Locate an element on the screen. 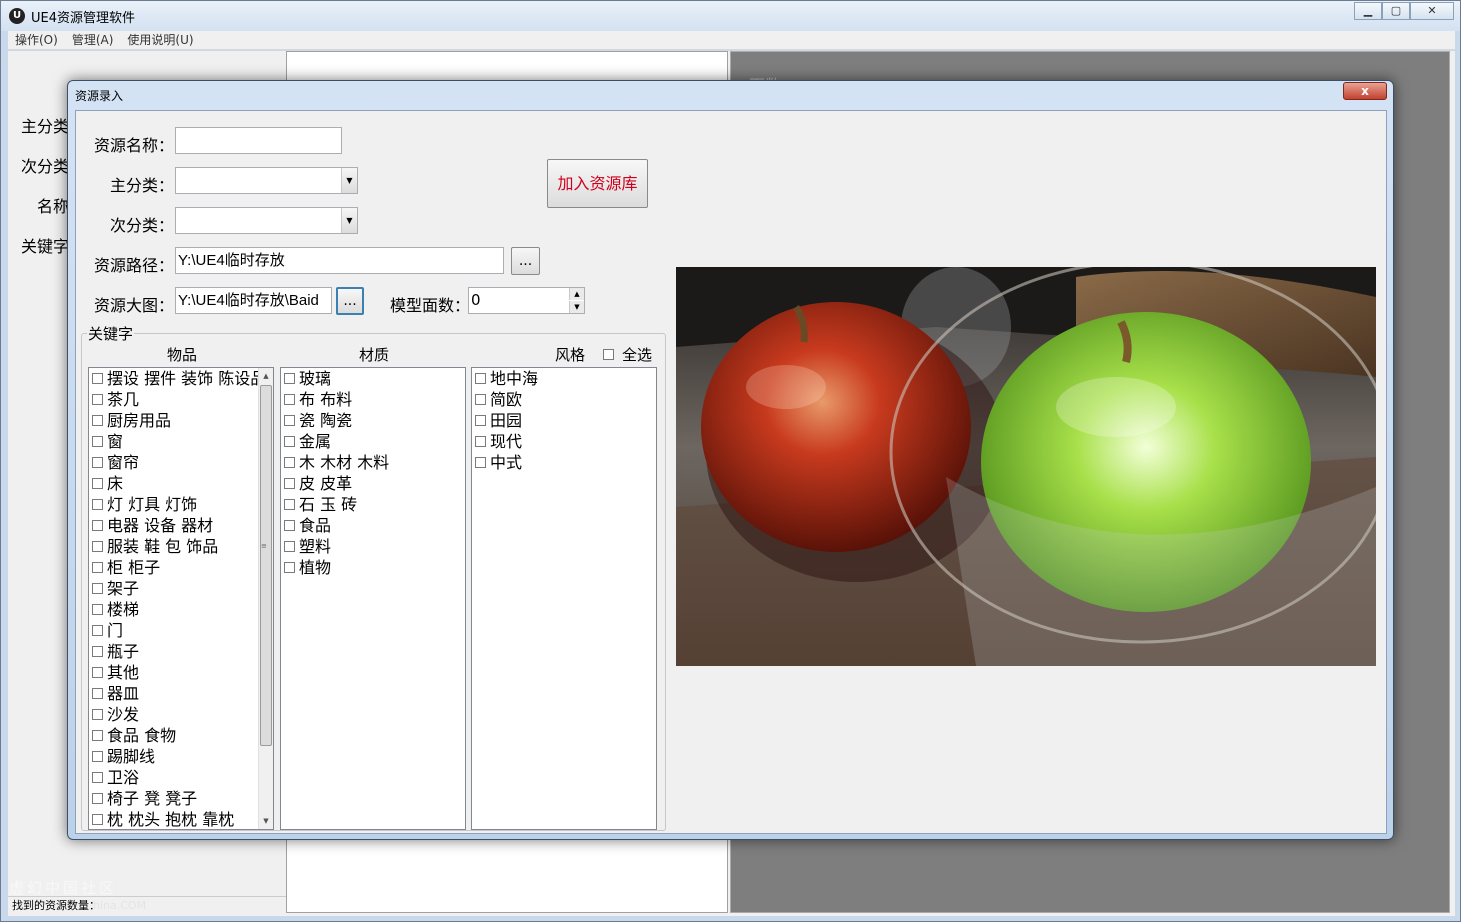  scroll-up-icon: ▲ is located at coordinates (266, 376).